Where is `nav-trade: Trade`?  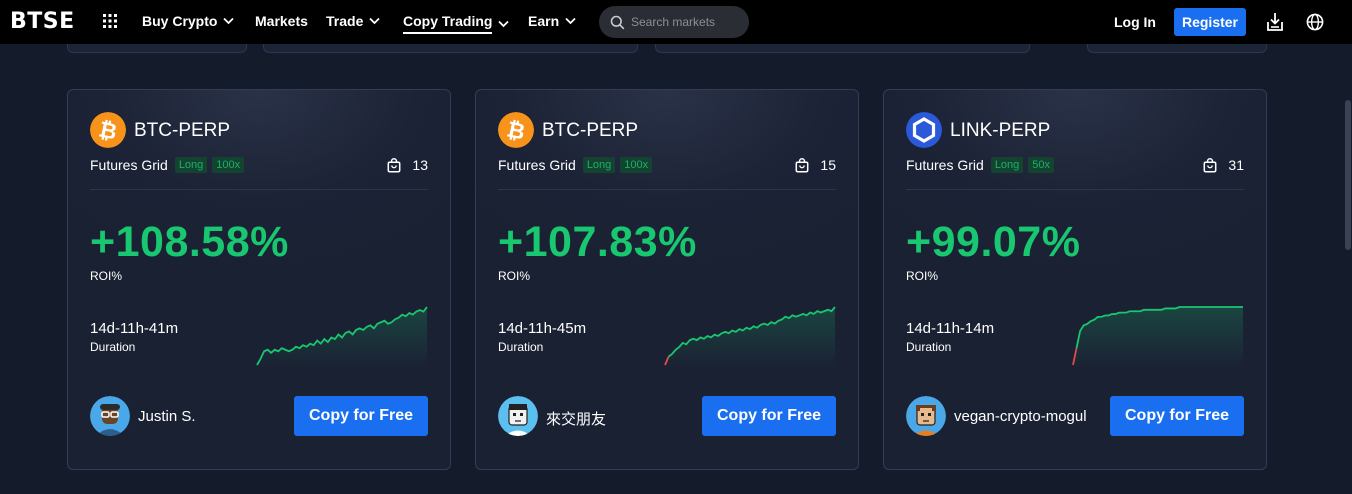
nav-trade: Trade is located at coordinates (353, 21).